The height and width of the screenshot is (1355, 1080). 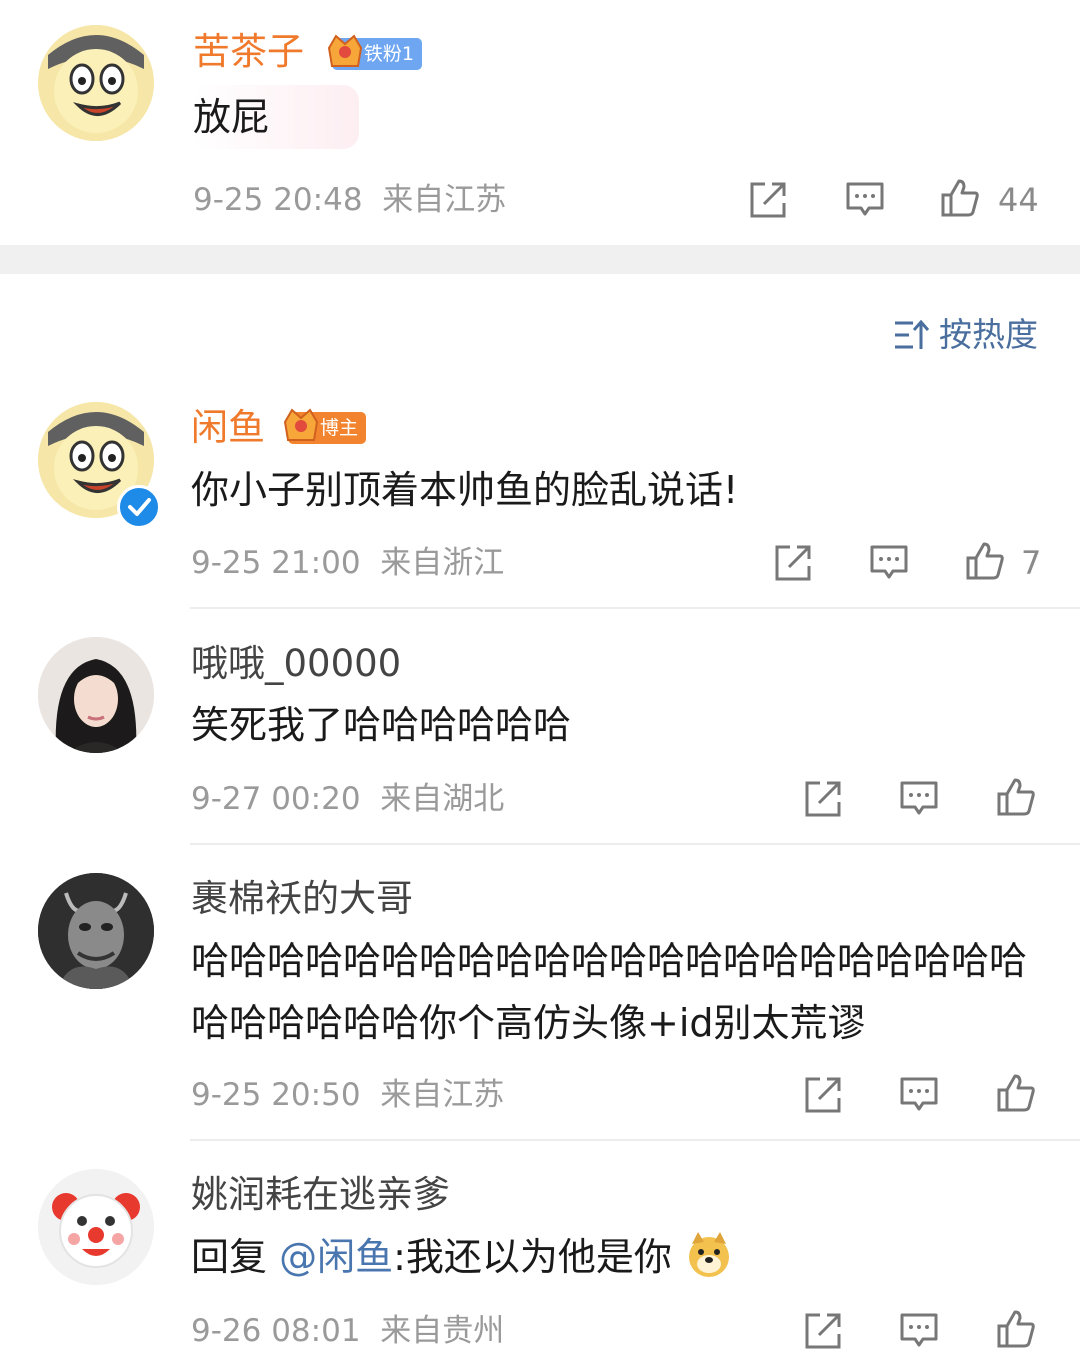 I want to click on sort-label: 按热度, so click(x=988, y=334).